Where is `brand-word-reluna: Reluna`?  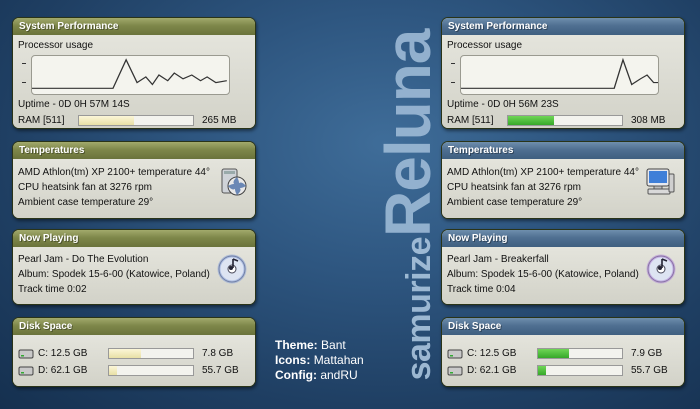
brand-word-reluna: Reluna is located at coordinates (408, 133).